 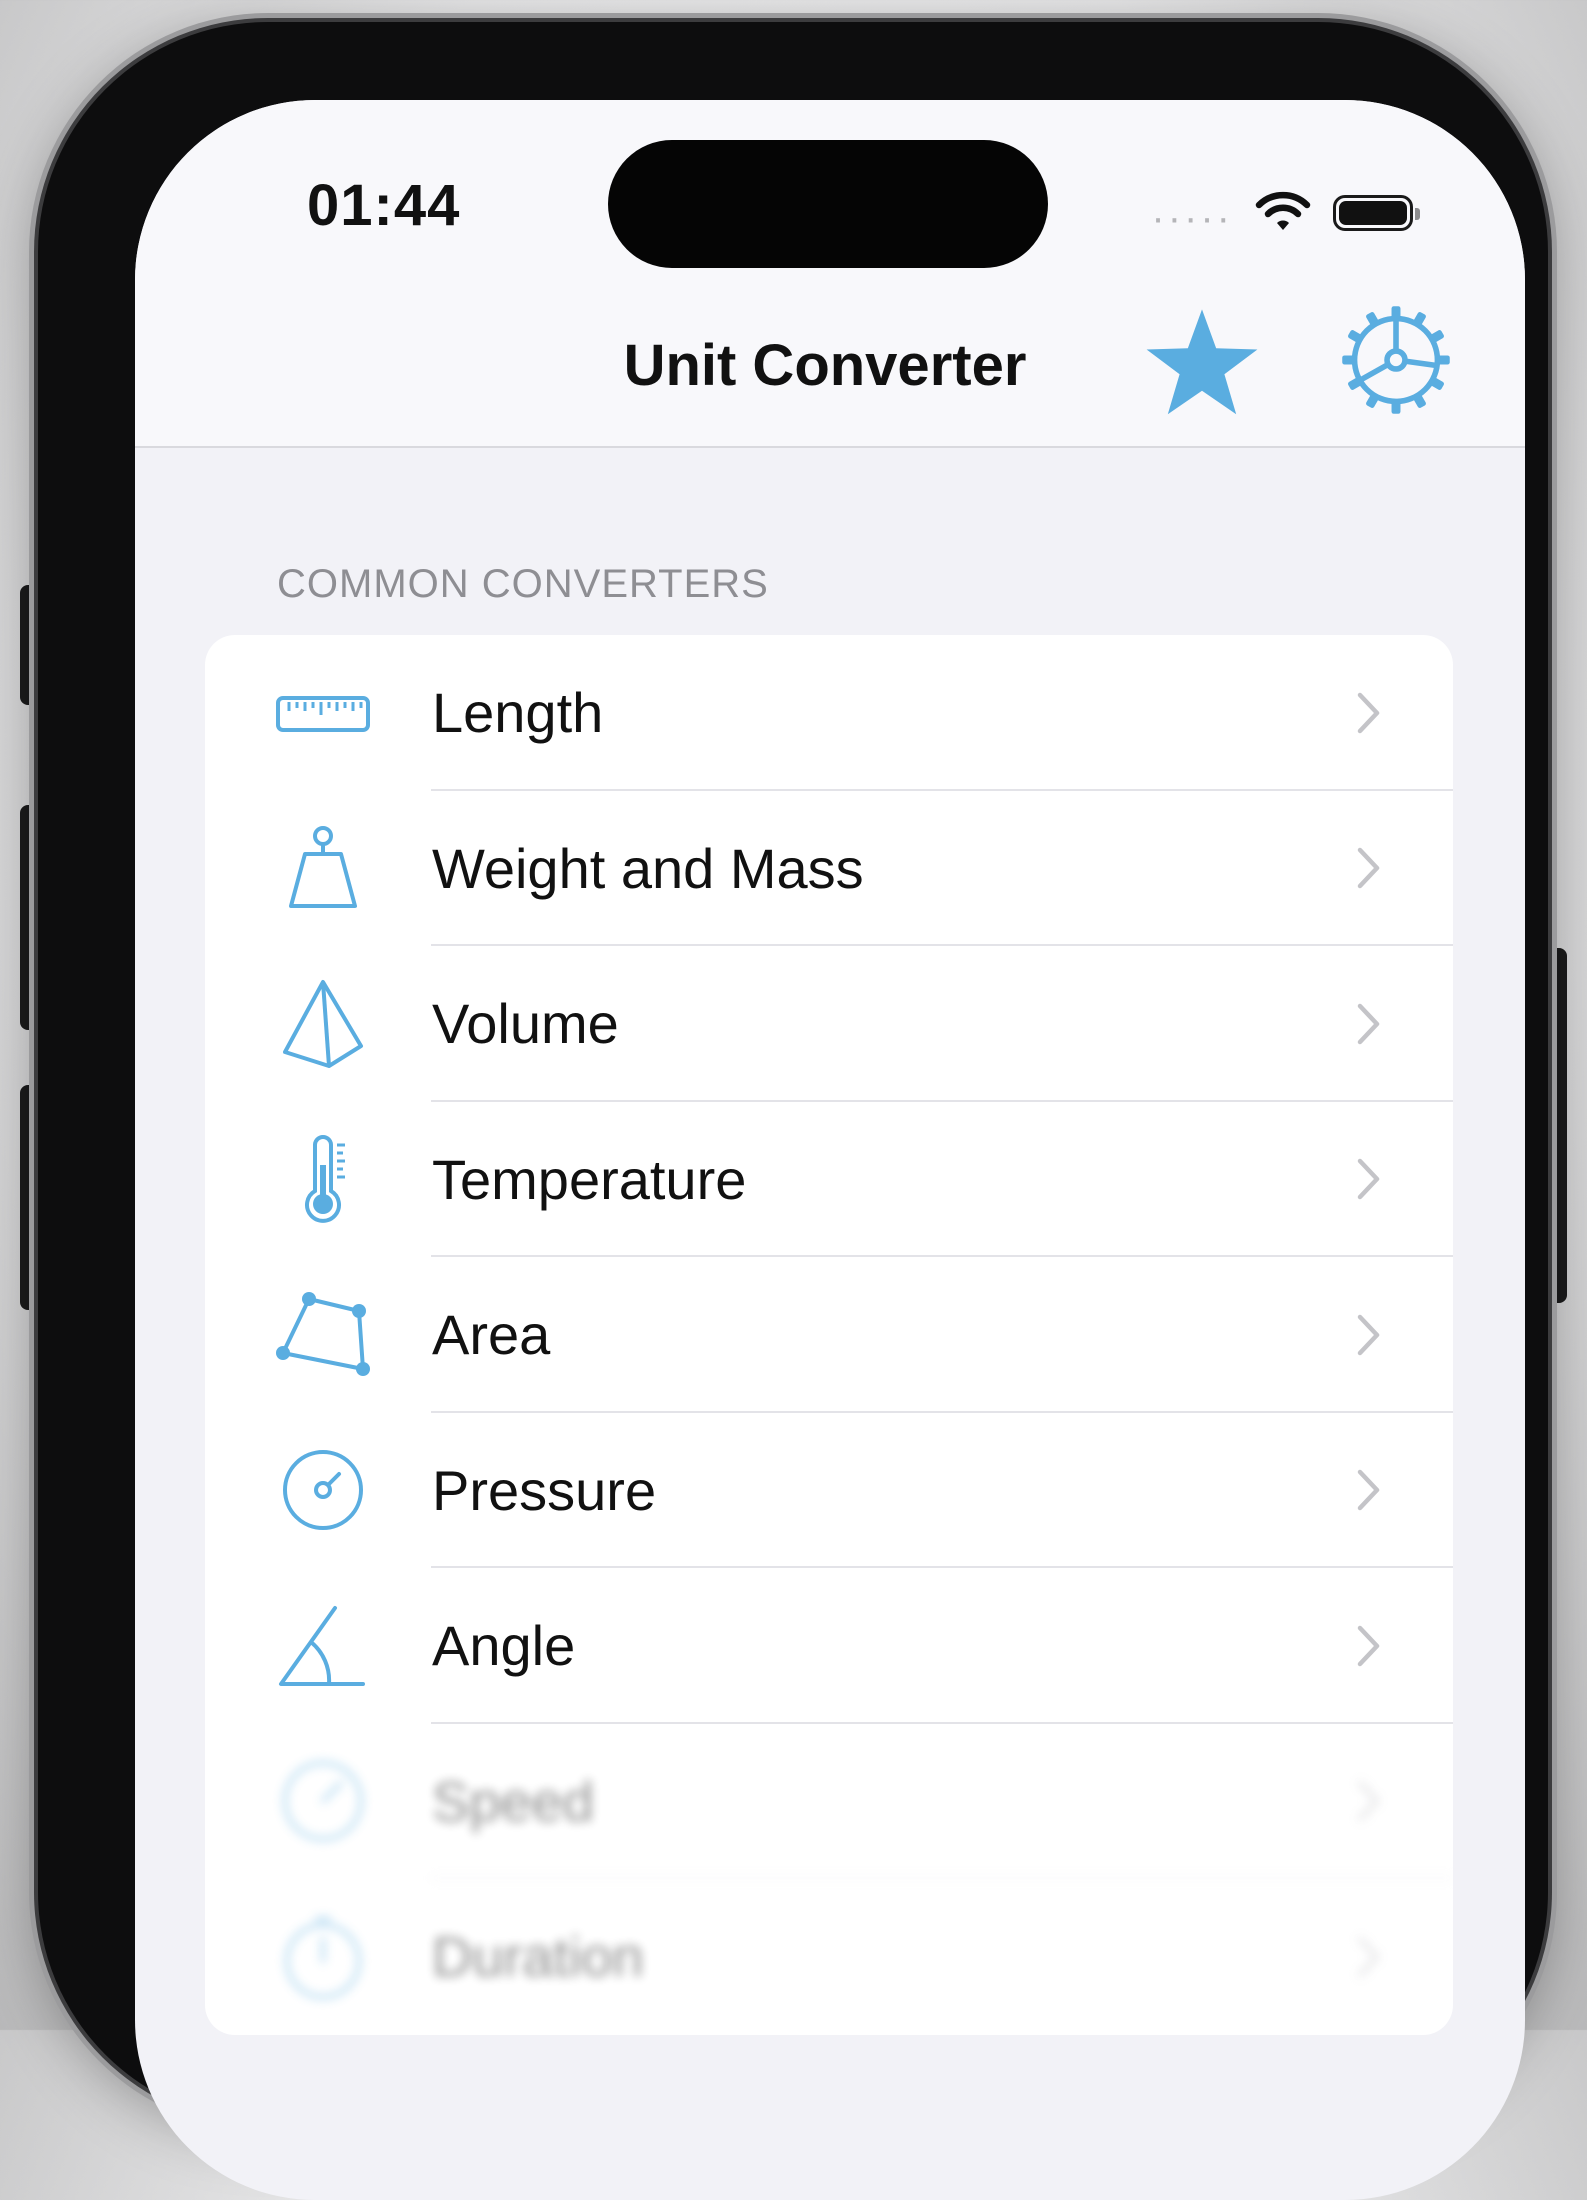 I want to click on list-item-area: Area, so click(x=829, y=1335).